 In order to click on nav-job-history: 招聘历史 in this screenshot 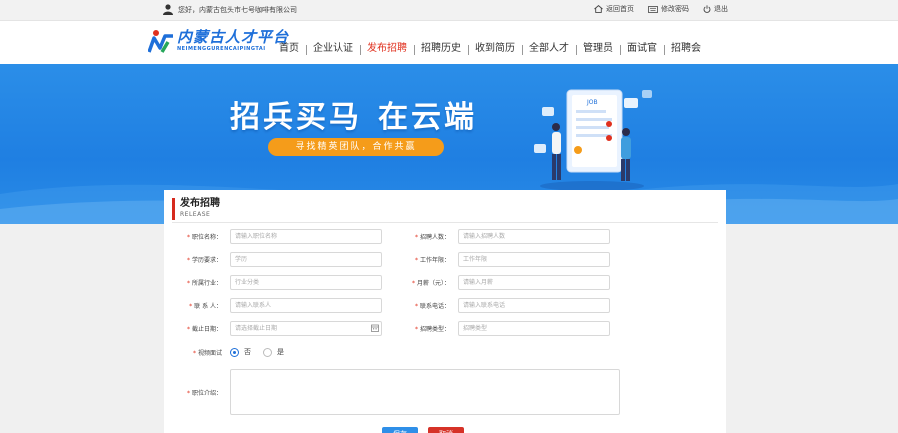, I will do `click(441, 42)`.